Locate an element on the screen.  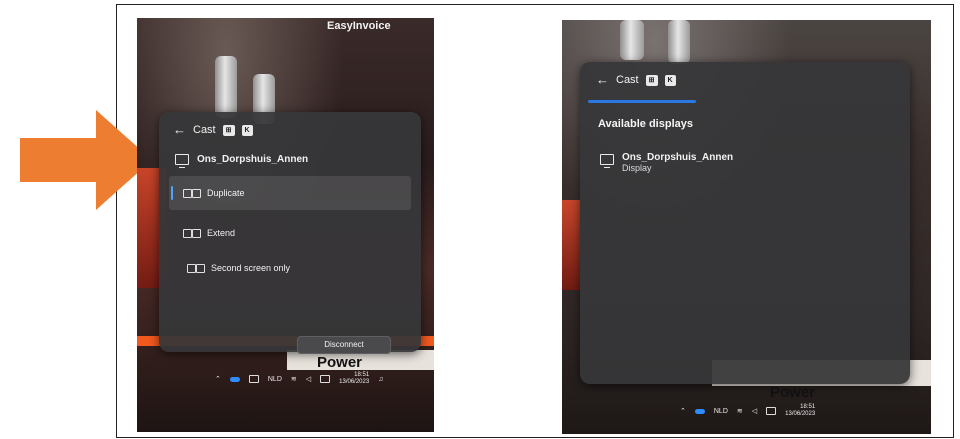
option-extend: Extend is located at coordinates (209, 233).